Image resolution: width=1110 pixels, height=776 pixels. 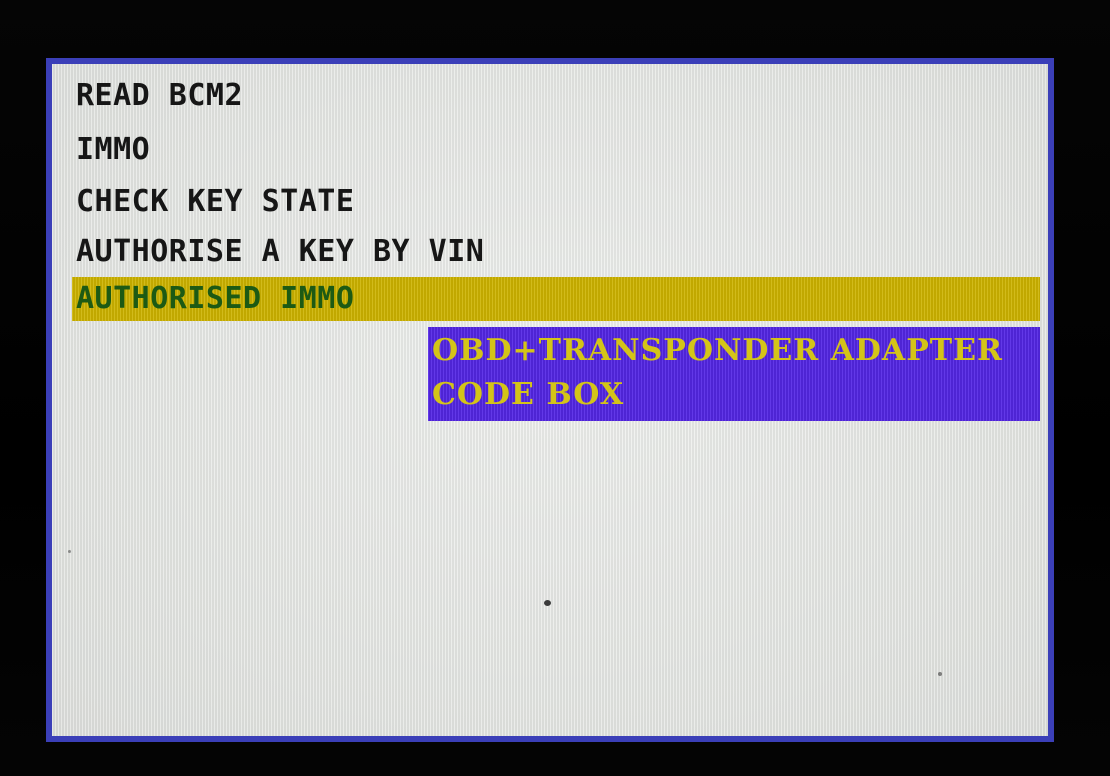 What do you see at coordinates (215, 202) in the screenshot?
I see `menu-item-check-key-state: CHECK KEY STATE` at bounding box center [215, 202].